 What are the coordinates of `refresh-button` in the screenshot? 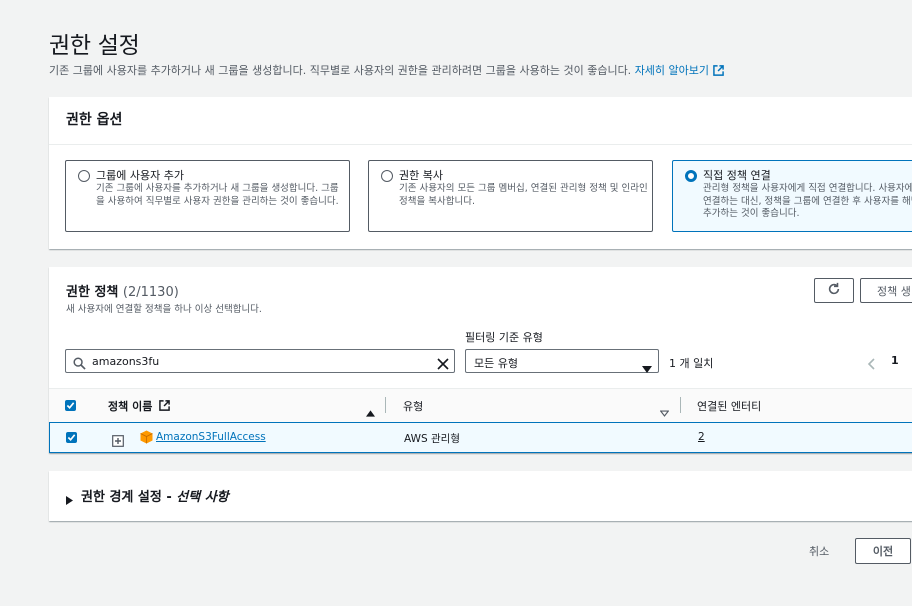 It's located at (834, 290).